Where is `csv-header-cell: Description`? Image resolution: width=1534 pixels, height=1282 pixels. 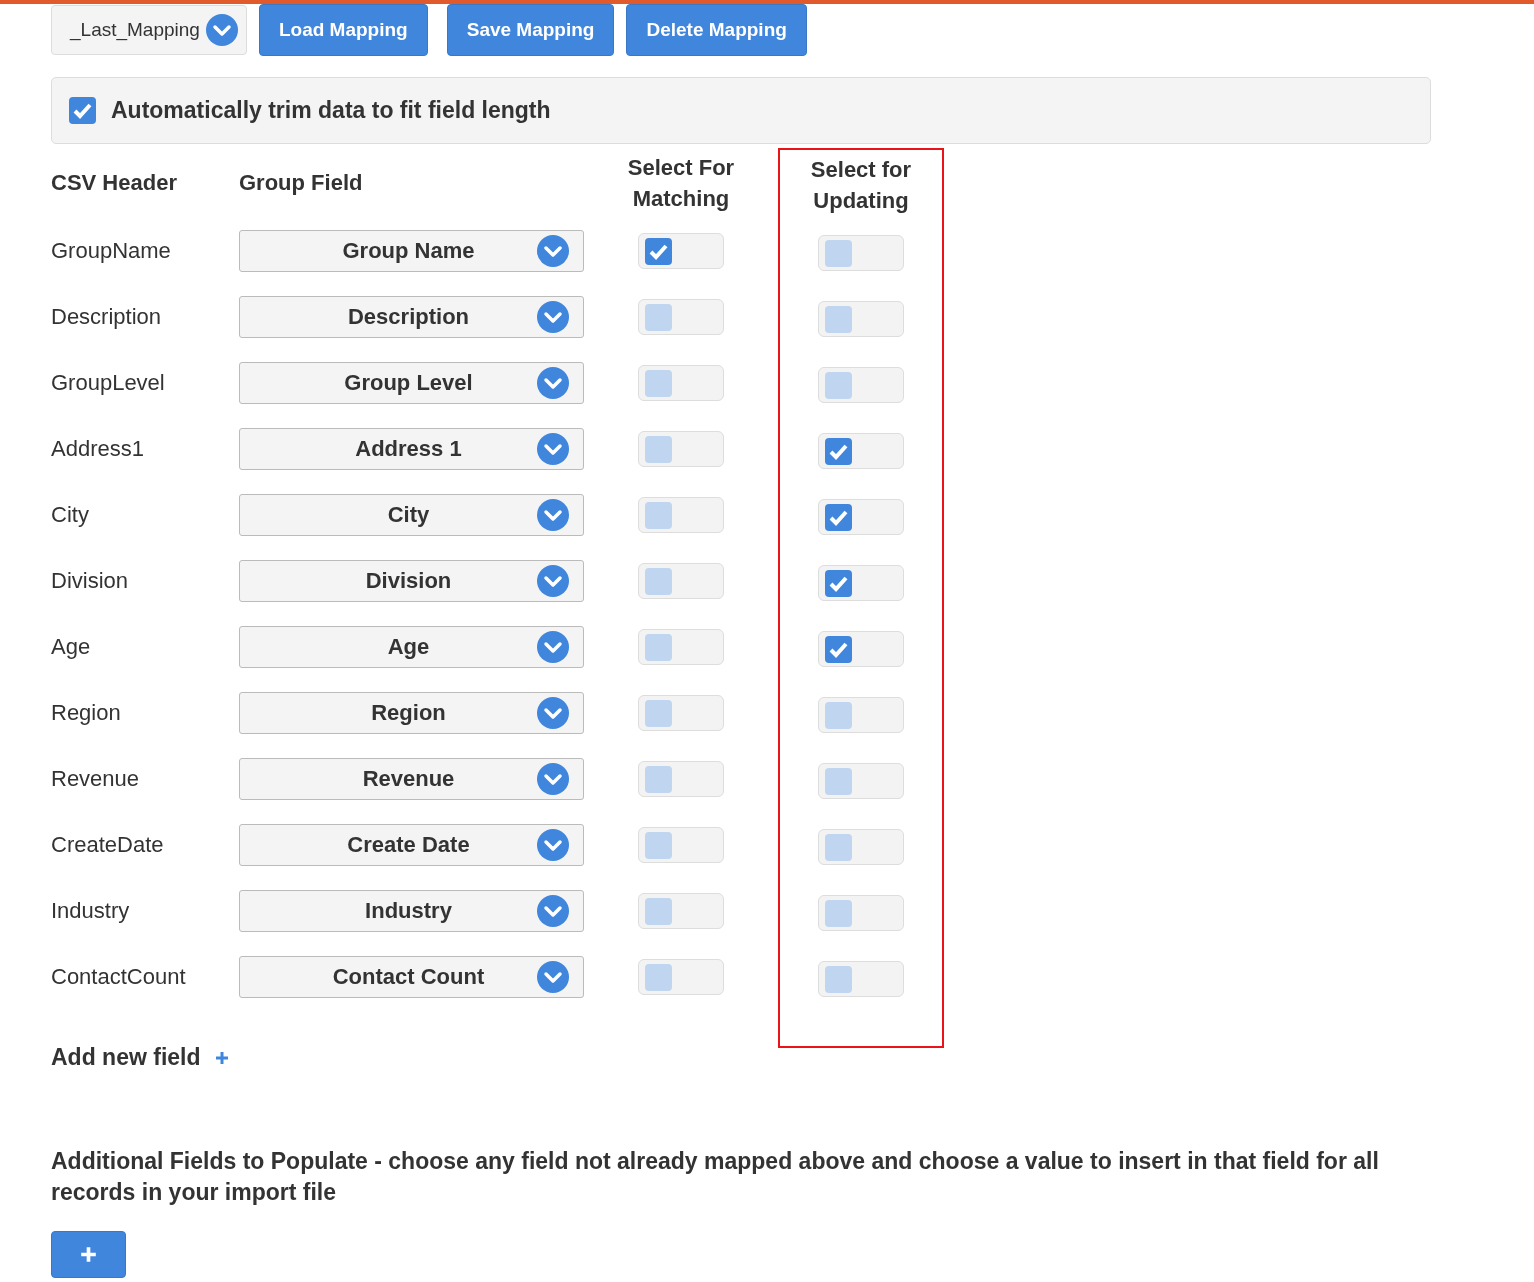 csv-header-cell: Description is located at coordinates (106, 317).